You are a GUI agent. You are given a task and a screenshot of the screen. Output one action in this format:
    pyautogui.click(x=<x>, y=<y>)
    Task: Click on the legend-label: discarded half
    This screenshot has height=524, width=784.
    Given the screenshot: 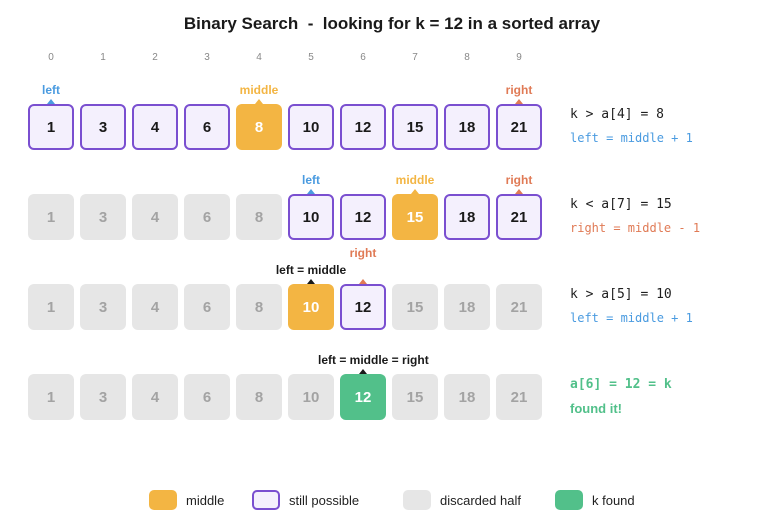 What is the action you would take?
    pyautogui.click(x=480, y=500)
    